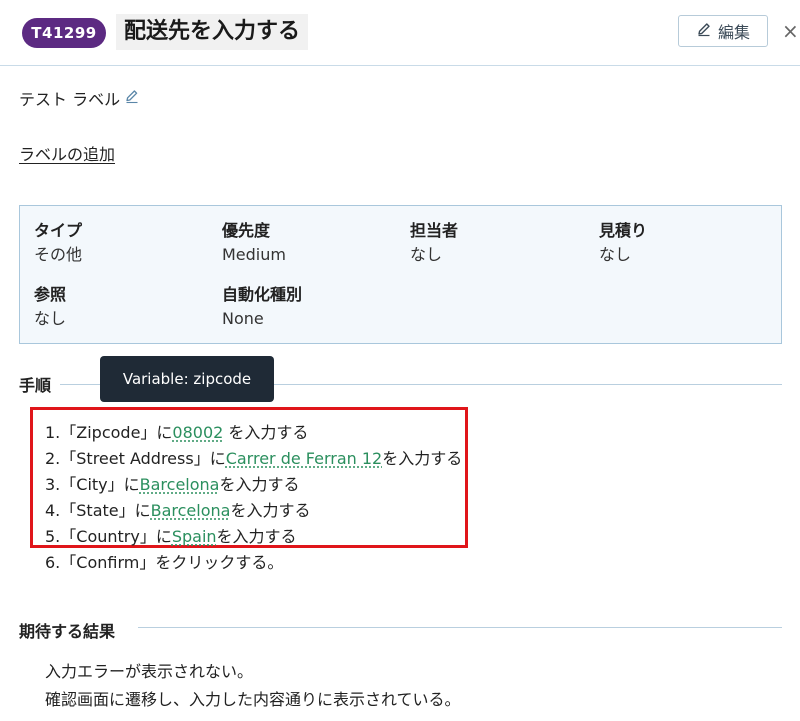 Image resolution: width=800 pixels, height=721 pixels. Describe the element at coordinates (58, 254) in the screenshot. I see `info-type-value: その他` at that location.